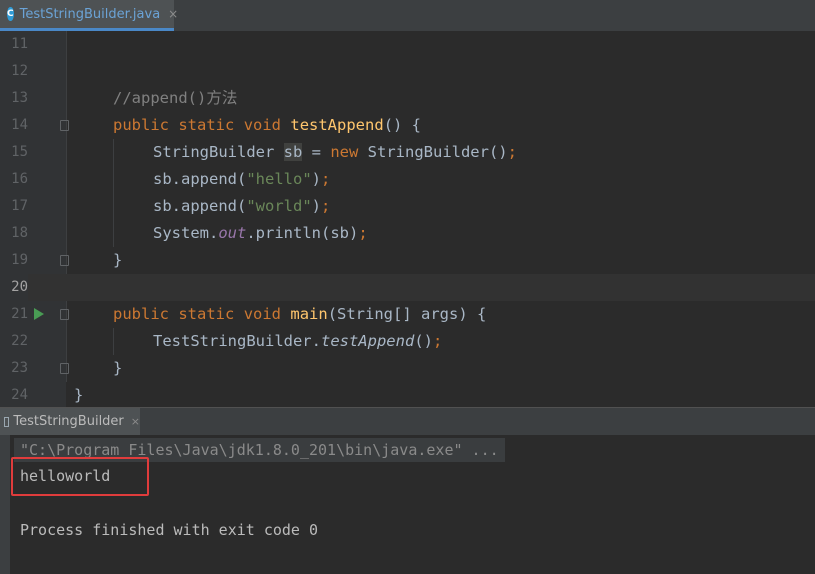  I want to click on line-number: 19, so click(19, 260).